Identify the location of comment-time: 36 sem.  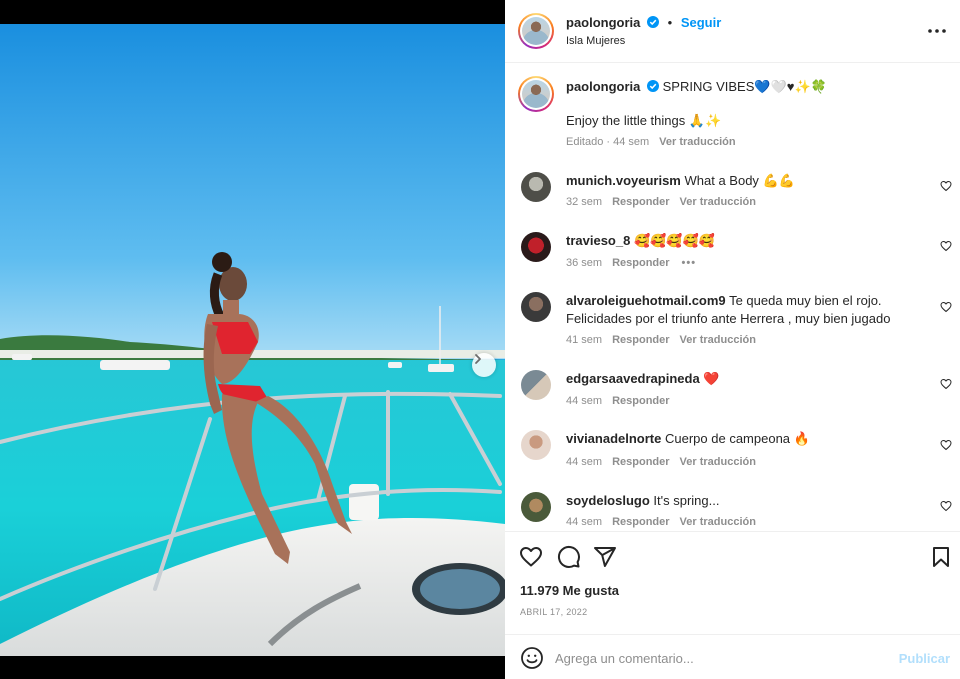
(584, 263).